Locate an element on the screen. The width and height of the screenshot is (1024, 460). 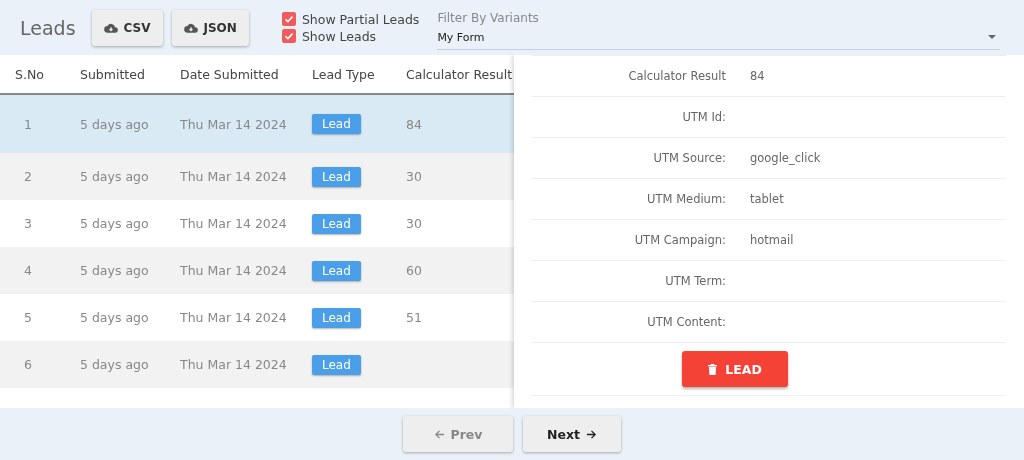
download-button: JSON is located at coordinates (210, 27).